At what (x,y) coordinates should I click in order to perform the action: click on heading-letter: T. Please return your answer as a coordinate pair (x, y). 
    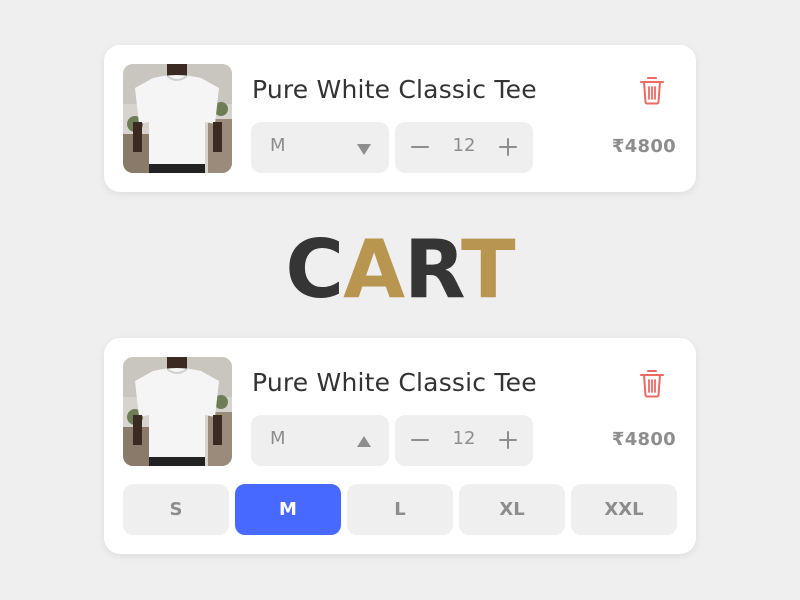
    Looking at the image, I should click on (488, 269).